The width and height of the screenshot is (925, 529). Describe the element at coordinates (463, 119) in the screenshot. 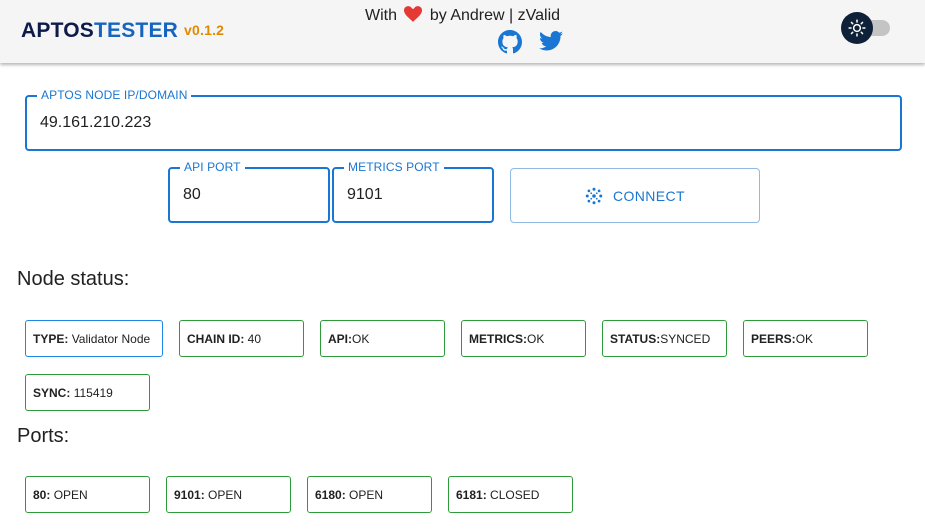

I see `node-address-field: APTOS NODE IP/DOMAIN 49.161.210.223` at that location.